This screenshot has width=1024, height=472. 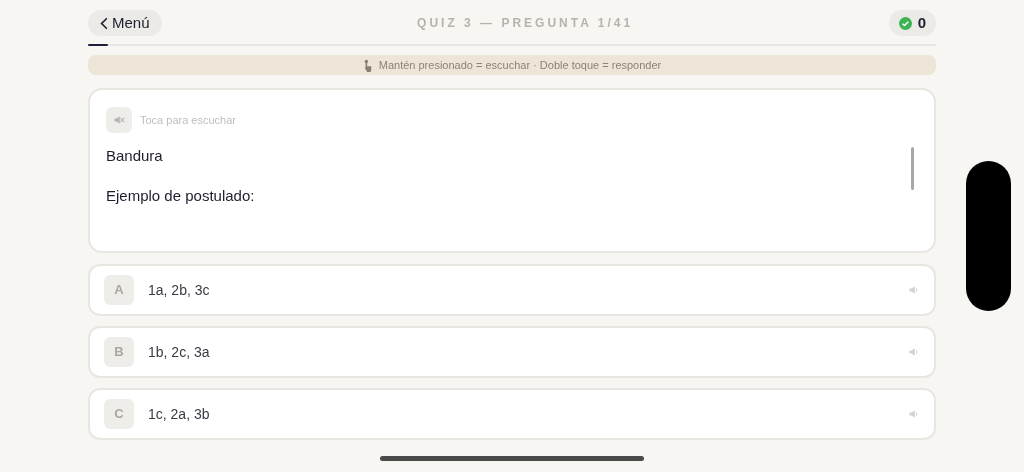 I want to click on home-indicator, so click(x=512, y=458).